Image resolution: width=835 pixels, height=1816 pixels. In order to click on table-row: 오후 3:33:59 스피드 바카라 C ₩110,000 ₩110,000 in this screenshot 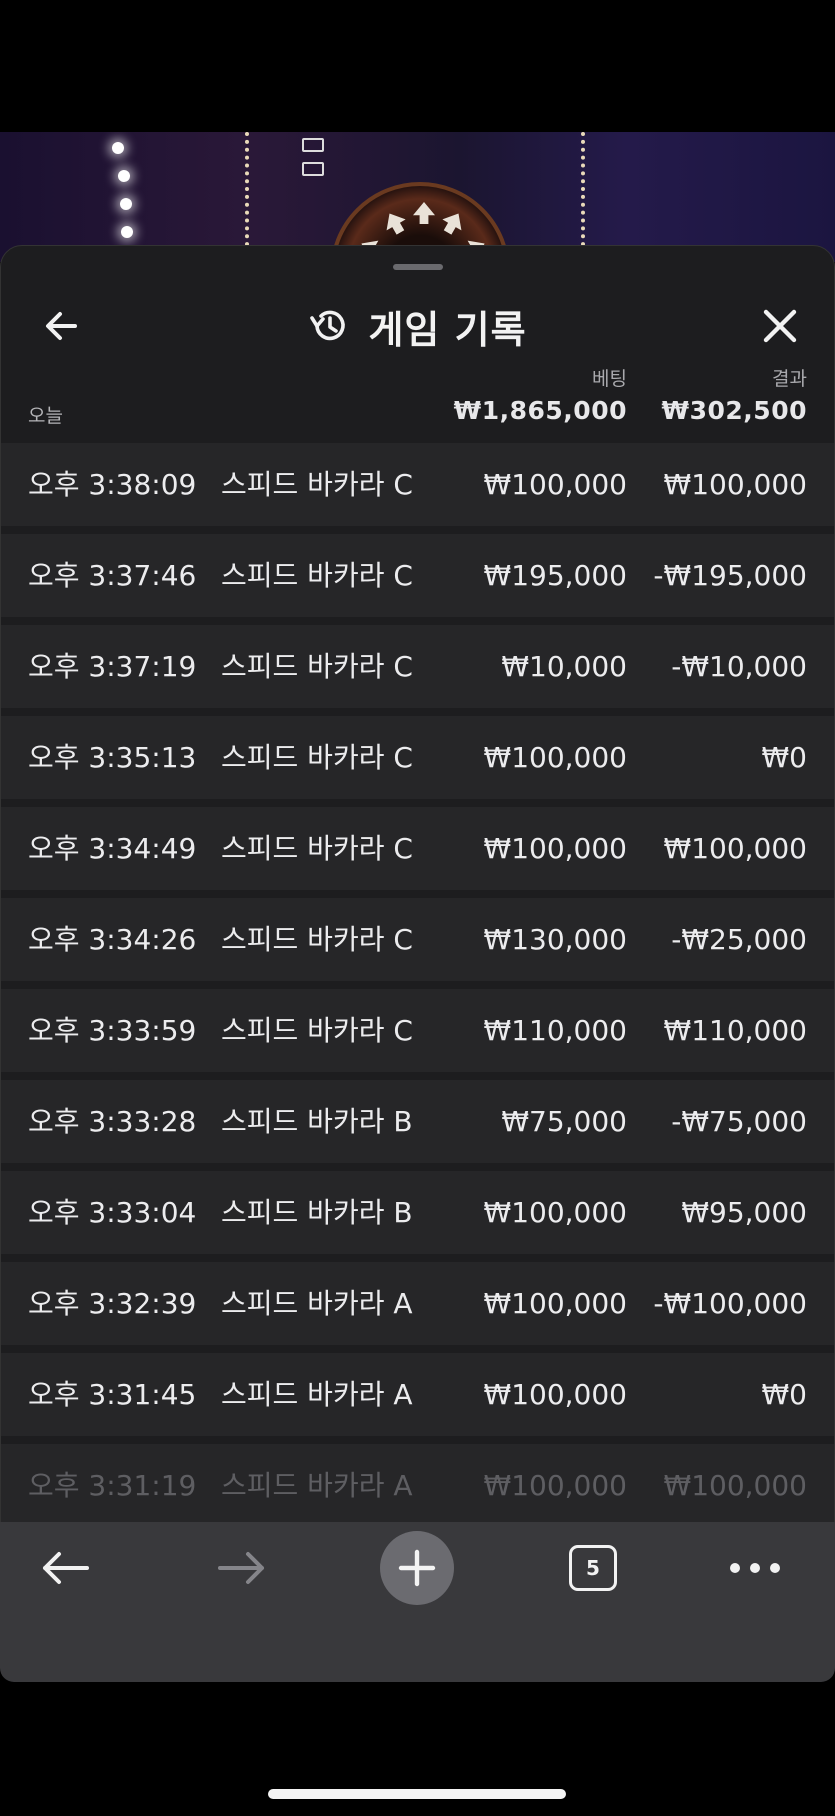, I will do `click(417, 1030)`.